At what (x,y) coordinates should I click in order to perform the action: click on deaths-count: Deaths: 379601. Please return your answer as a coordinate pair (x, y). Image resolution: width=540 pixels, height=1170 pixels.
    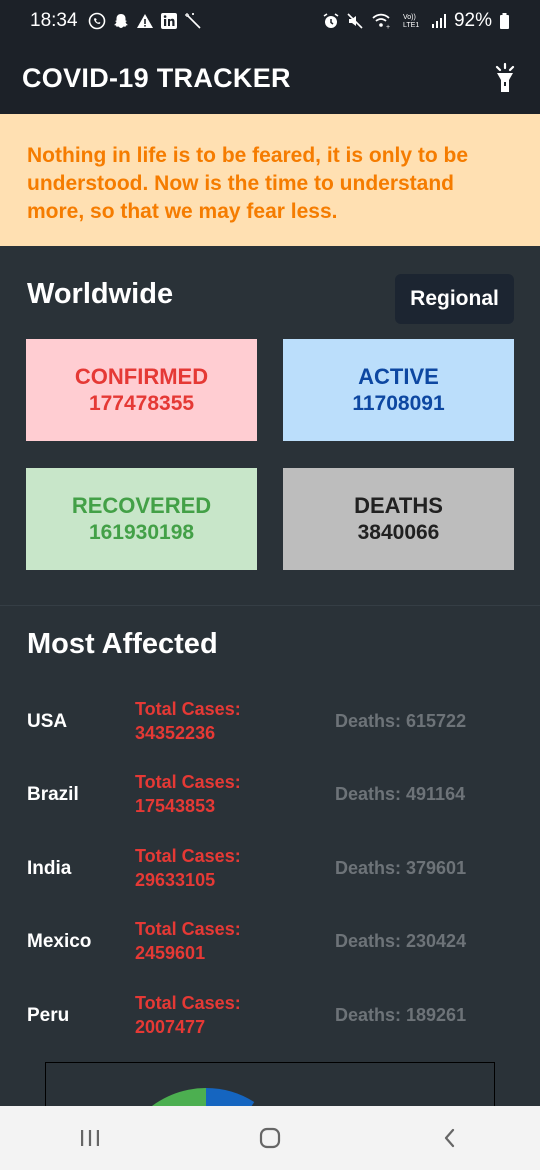
    Looking at the image, I should click on (401, 868).